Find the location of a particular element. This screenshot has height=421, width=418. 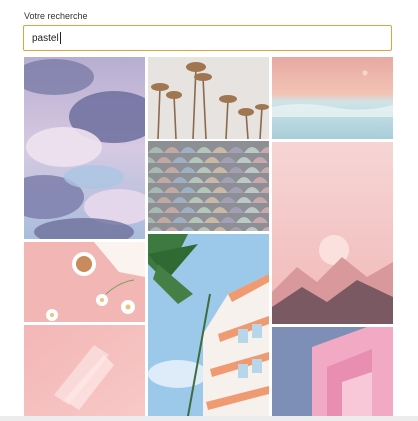

image-result-mountains-moon is located at coordinates (332, 233).